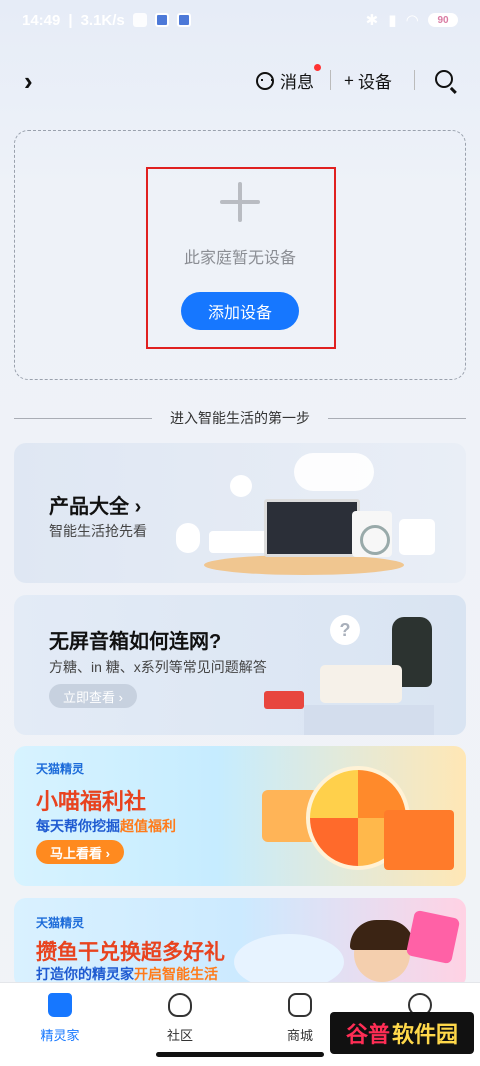 This screenshot has height=1066, width=480. I want to click on smart-plug-image, so click(417, 537).